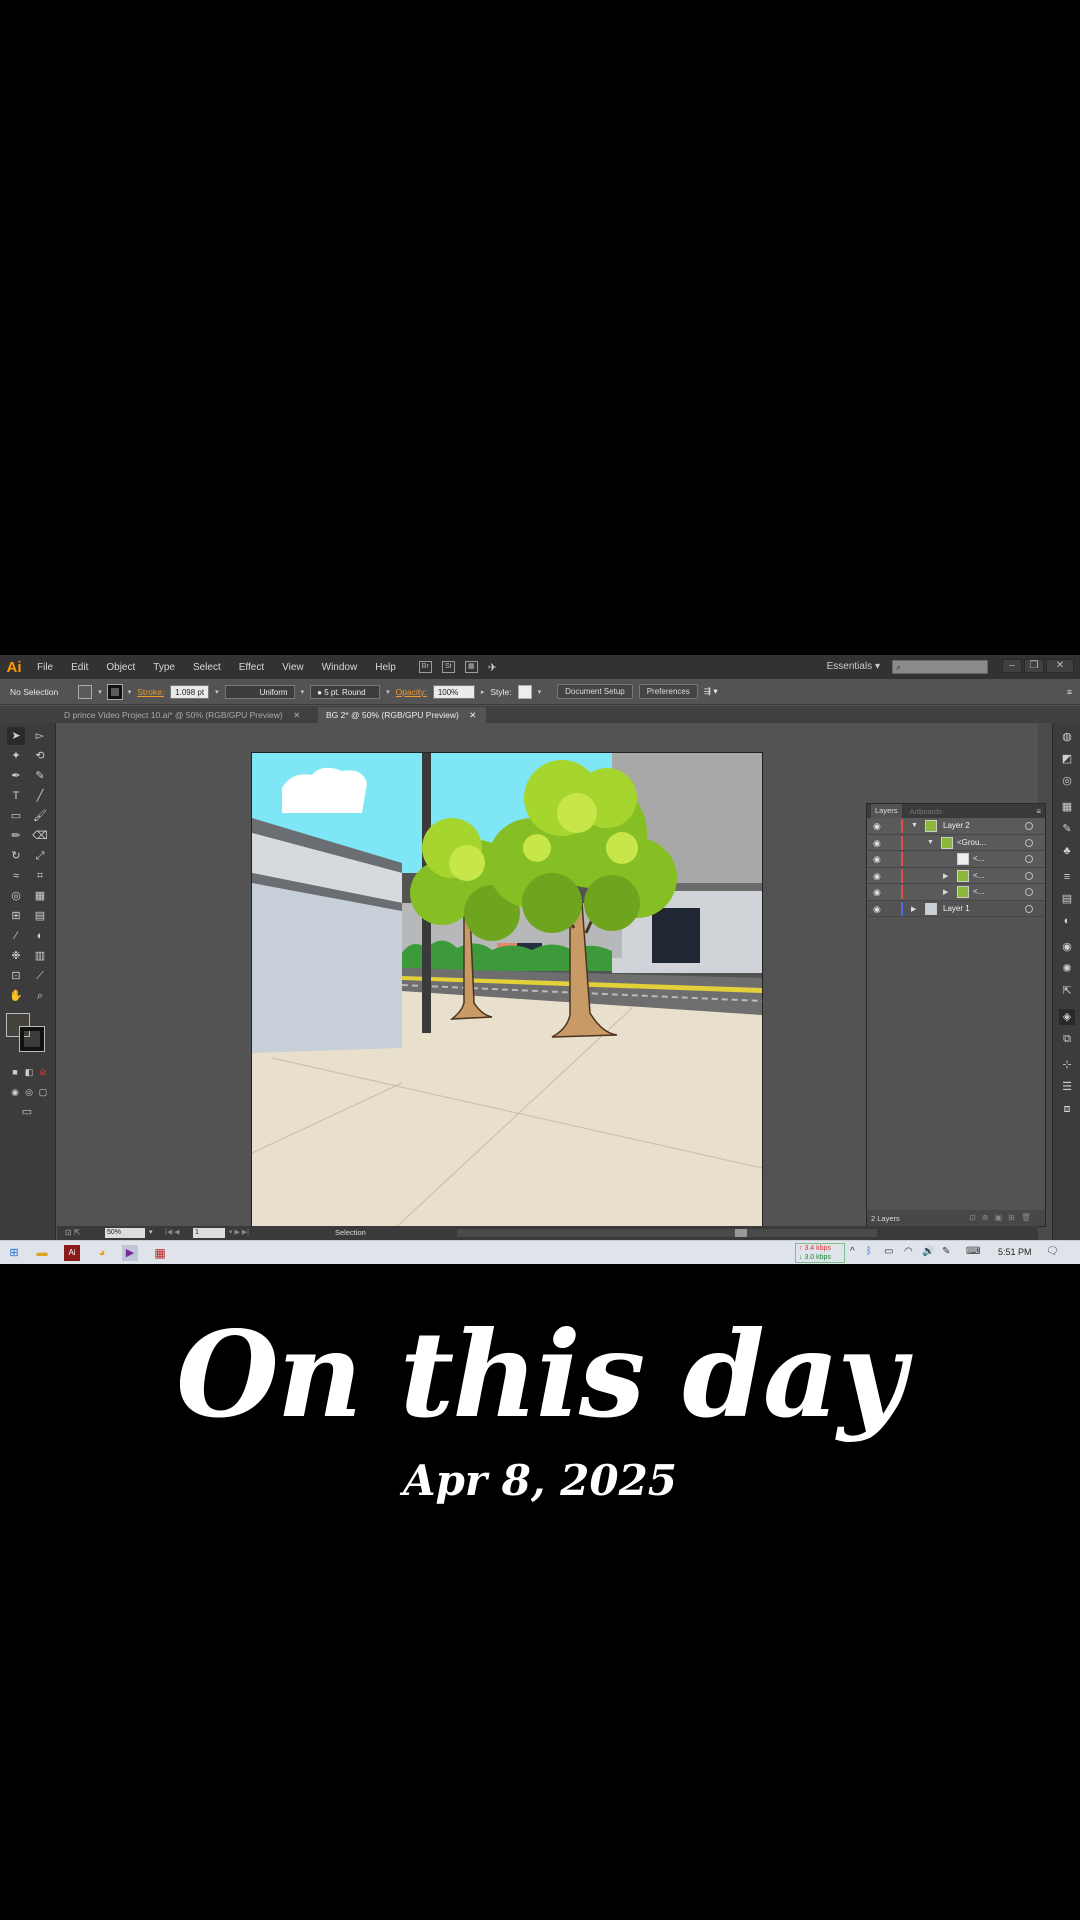 This screenshot has height=1920, width=1080. I want to click on free-transform-tool-icon: ⌗, so click(40, 876).